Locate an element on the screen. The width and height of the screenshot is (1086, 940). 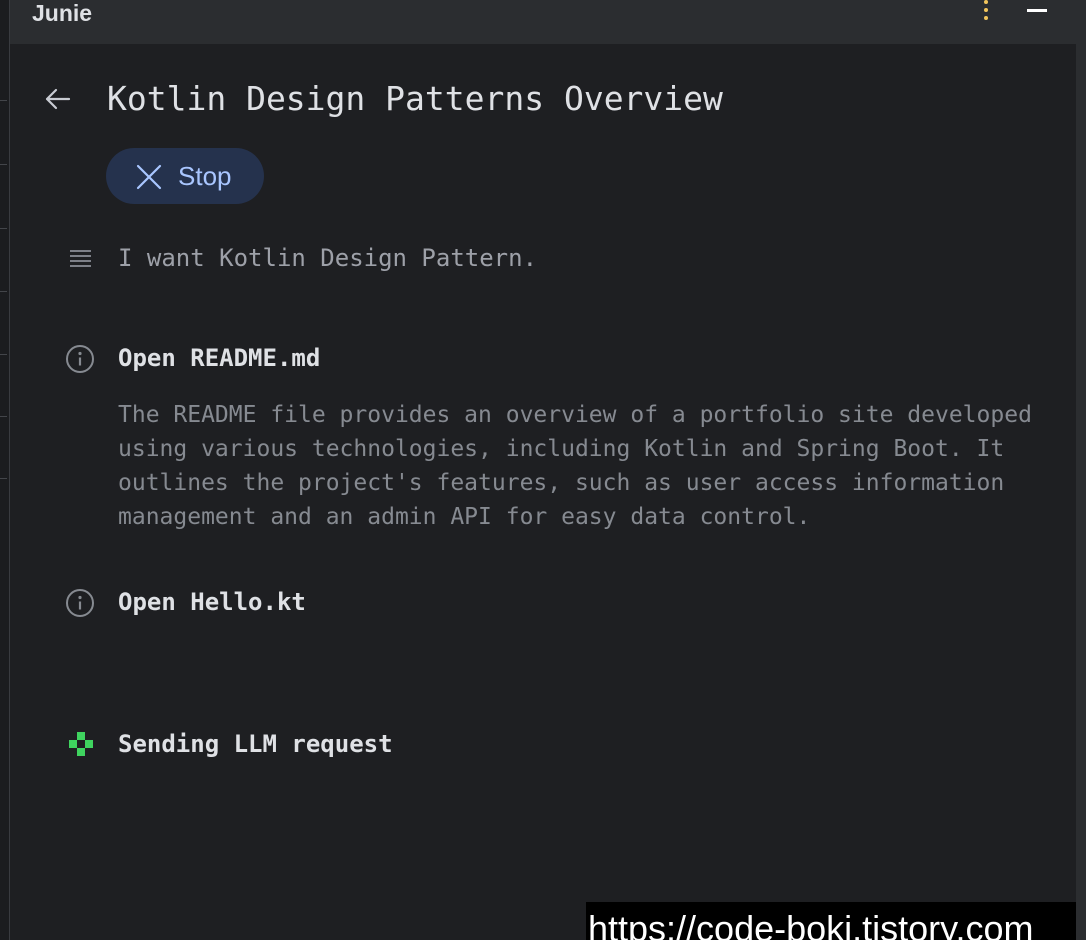
page-title: Kotlin Design Patterns Overview is located at coordinates (415, 98).